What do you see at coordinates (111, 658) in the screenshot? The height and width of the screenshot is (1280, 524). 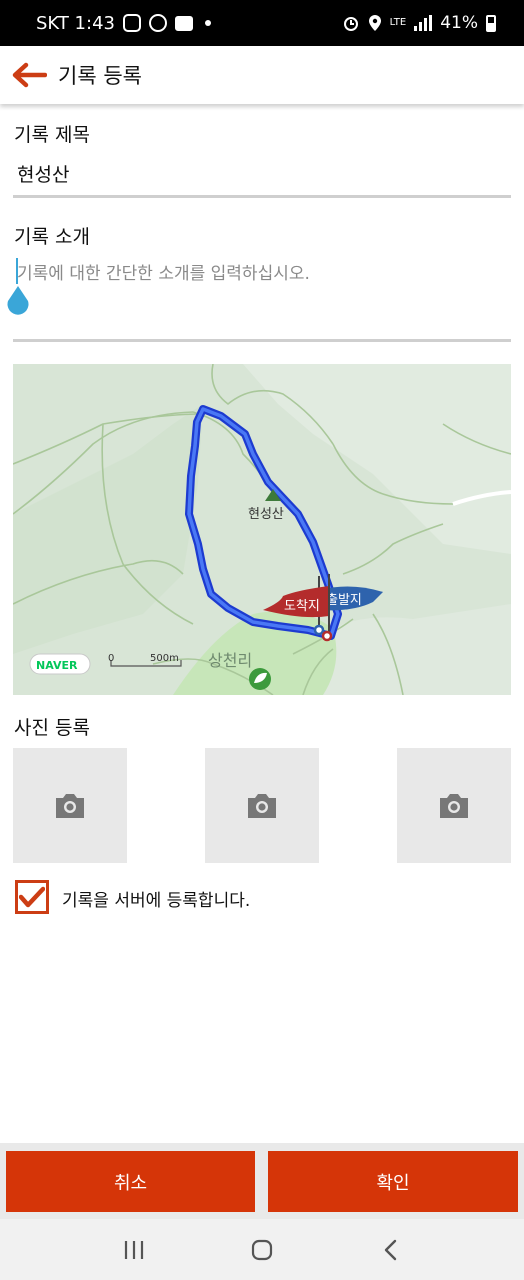 I see `scale-zero: 0` at bounding box center [111, 658].